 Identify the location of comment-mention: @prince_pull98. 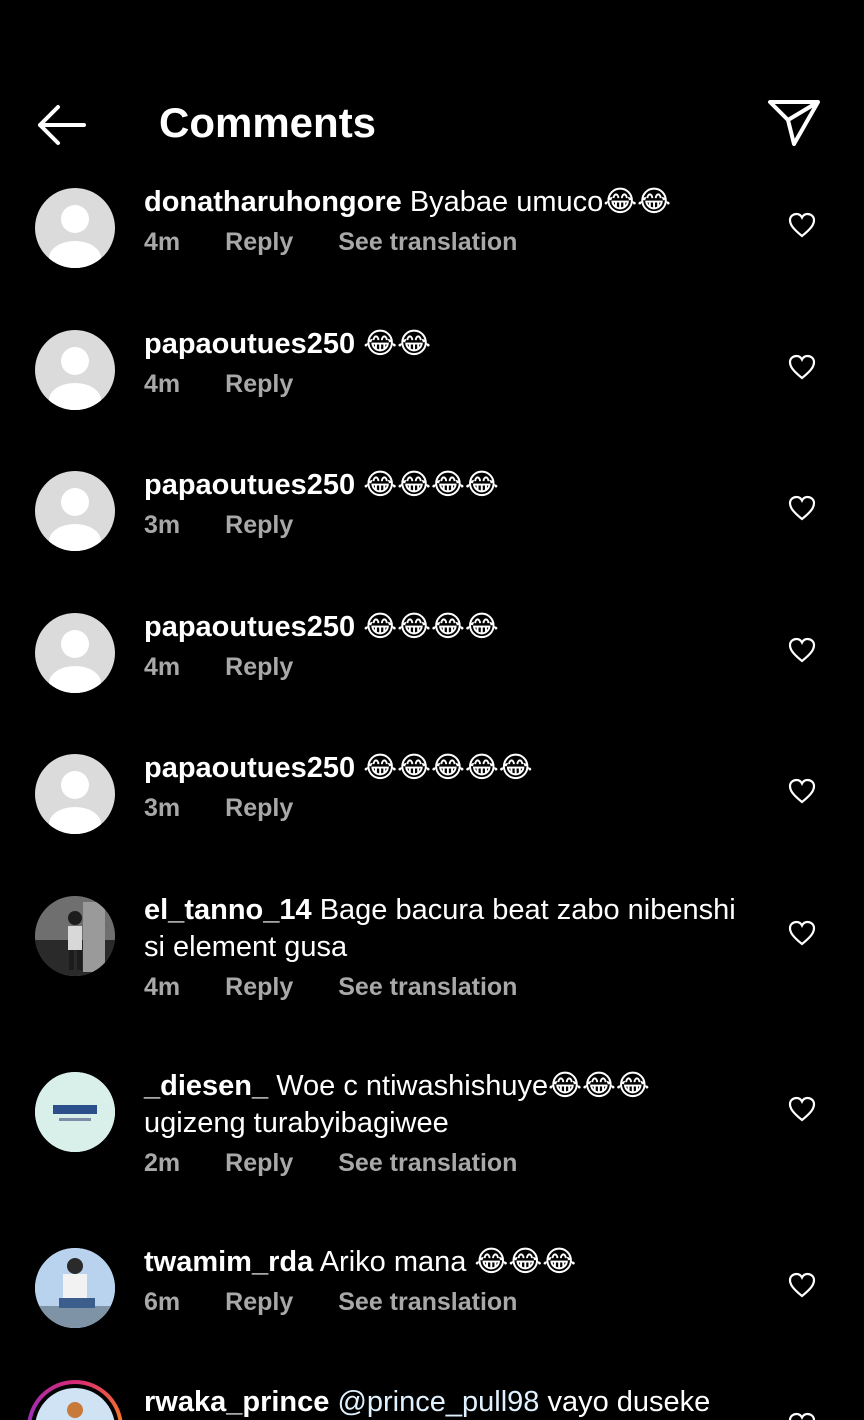
(438, 1402).